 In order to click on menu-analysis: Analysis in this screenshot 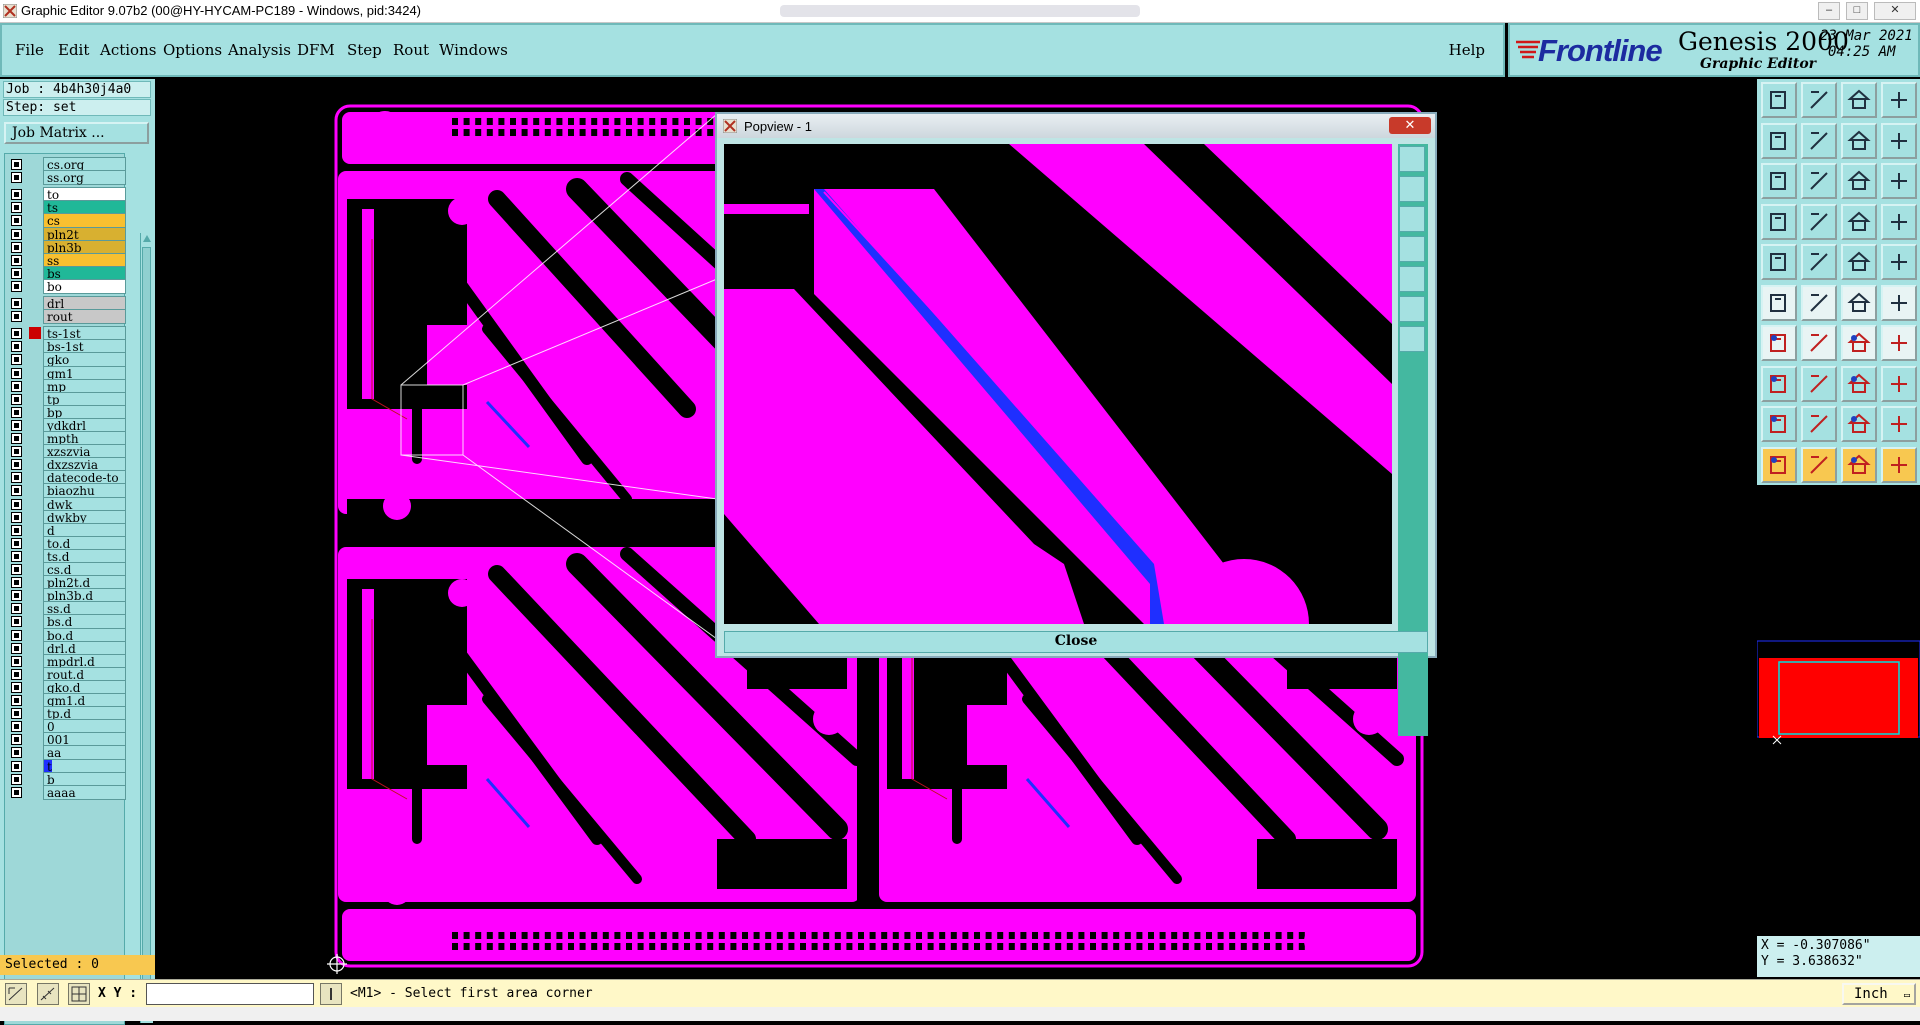, I will do `click(259, 50)`.